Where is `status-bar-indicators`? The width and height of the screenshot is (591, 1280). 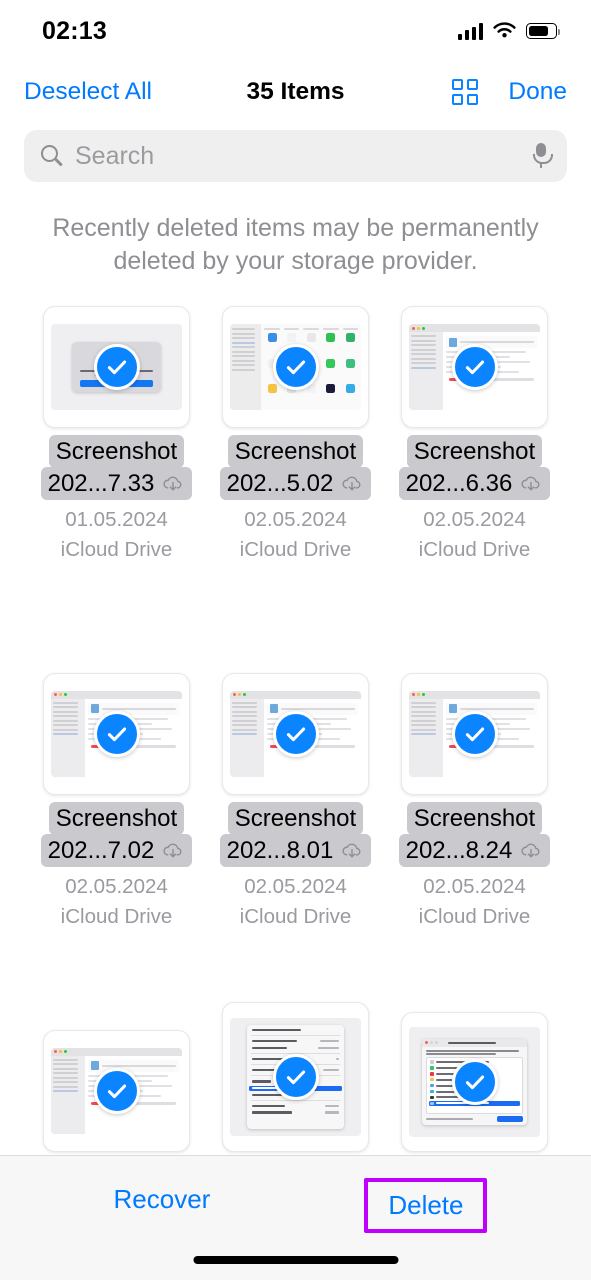
status-bar-indicators is located at coordinates (508, 31).